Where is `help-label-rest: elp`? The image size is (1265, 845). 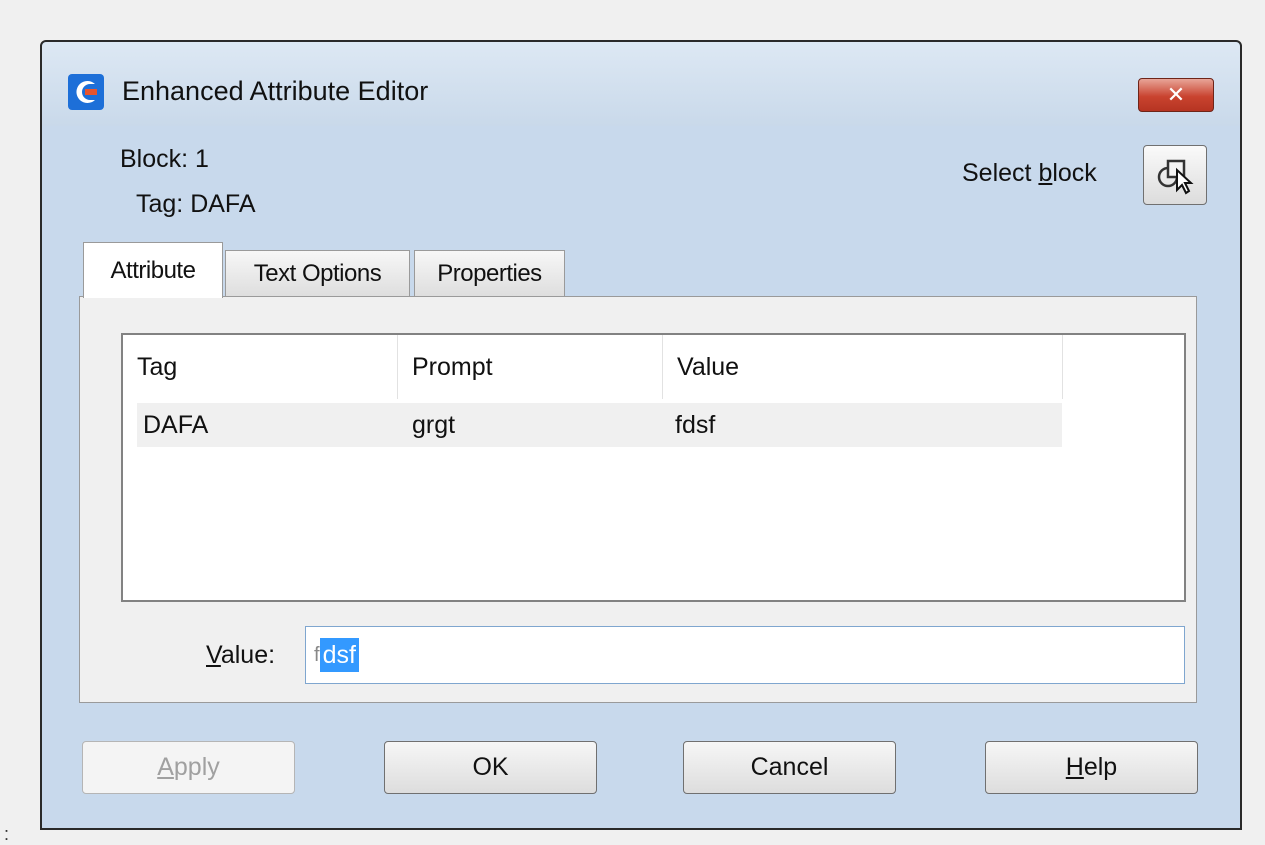 help-label-rest: elp is located at coordinates (1100, 767).